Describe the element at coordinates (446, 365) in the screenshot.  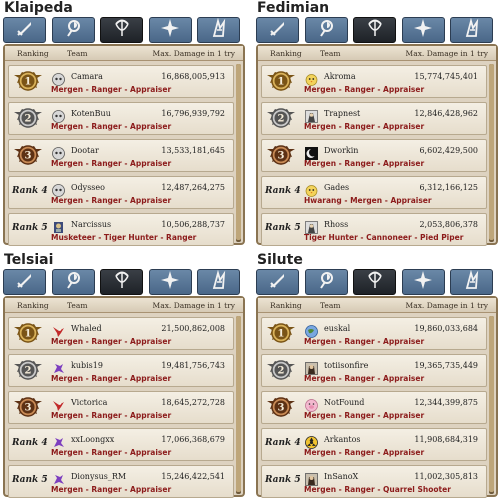
I see `max-damage-value: 19,365,735,449` at that location.